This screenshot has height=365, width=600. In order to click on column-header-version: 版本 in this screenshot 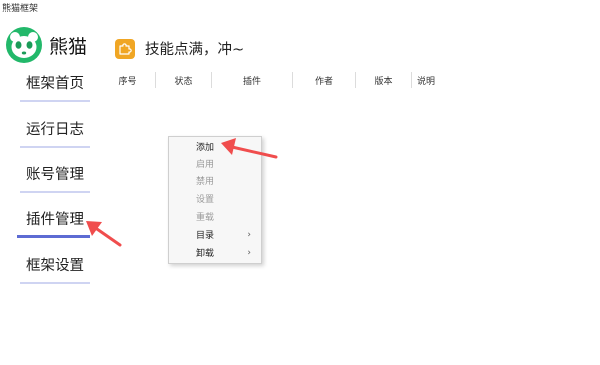, I will do `click(383, 80)`.